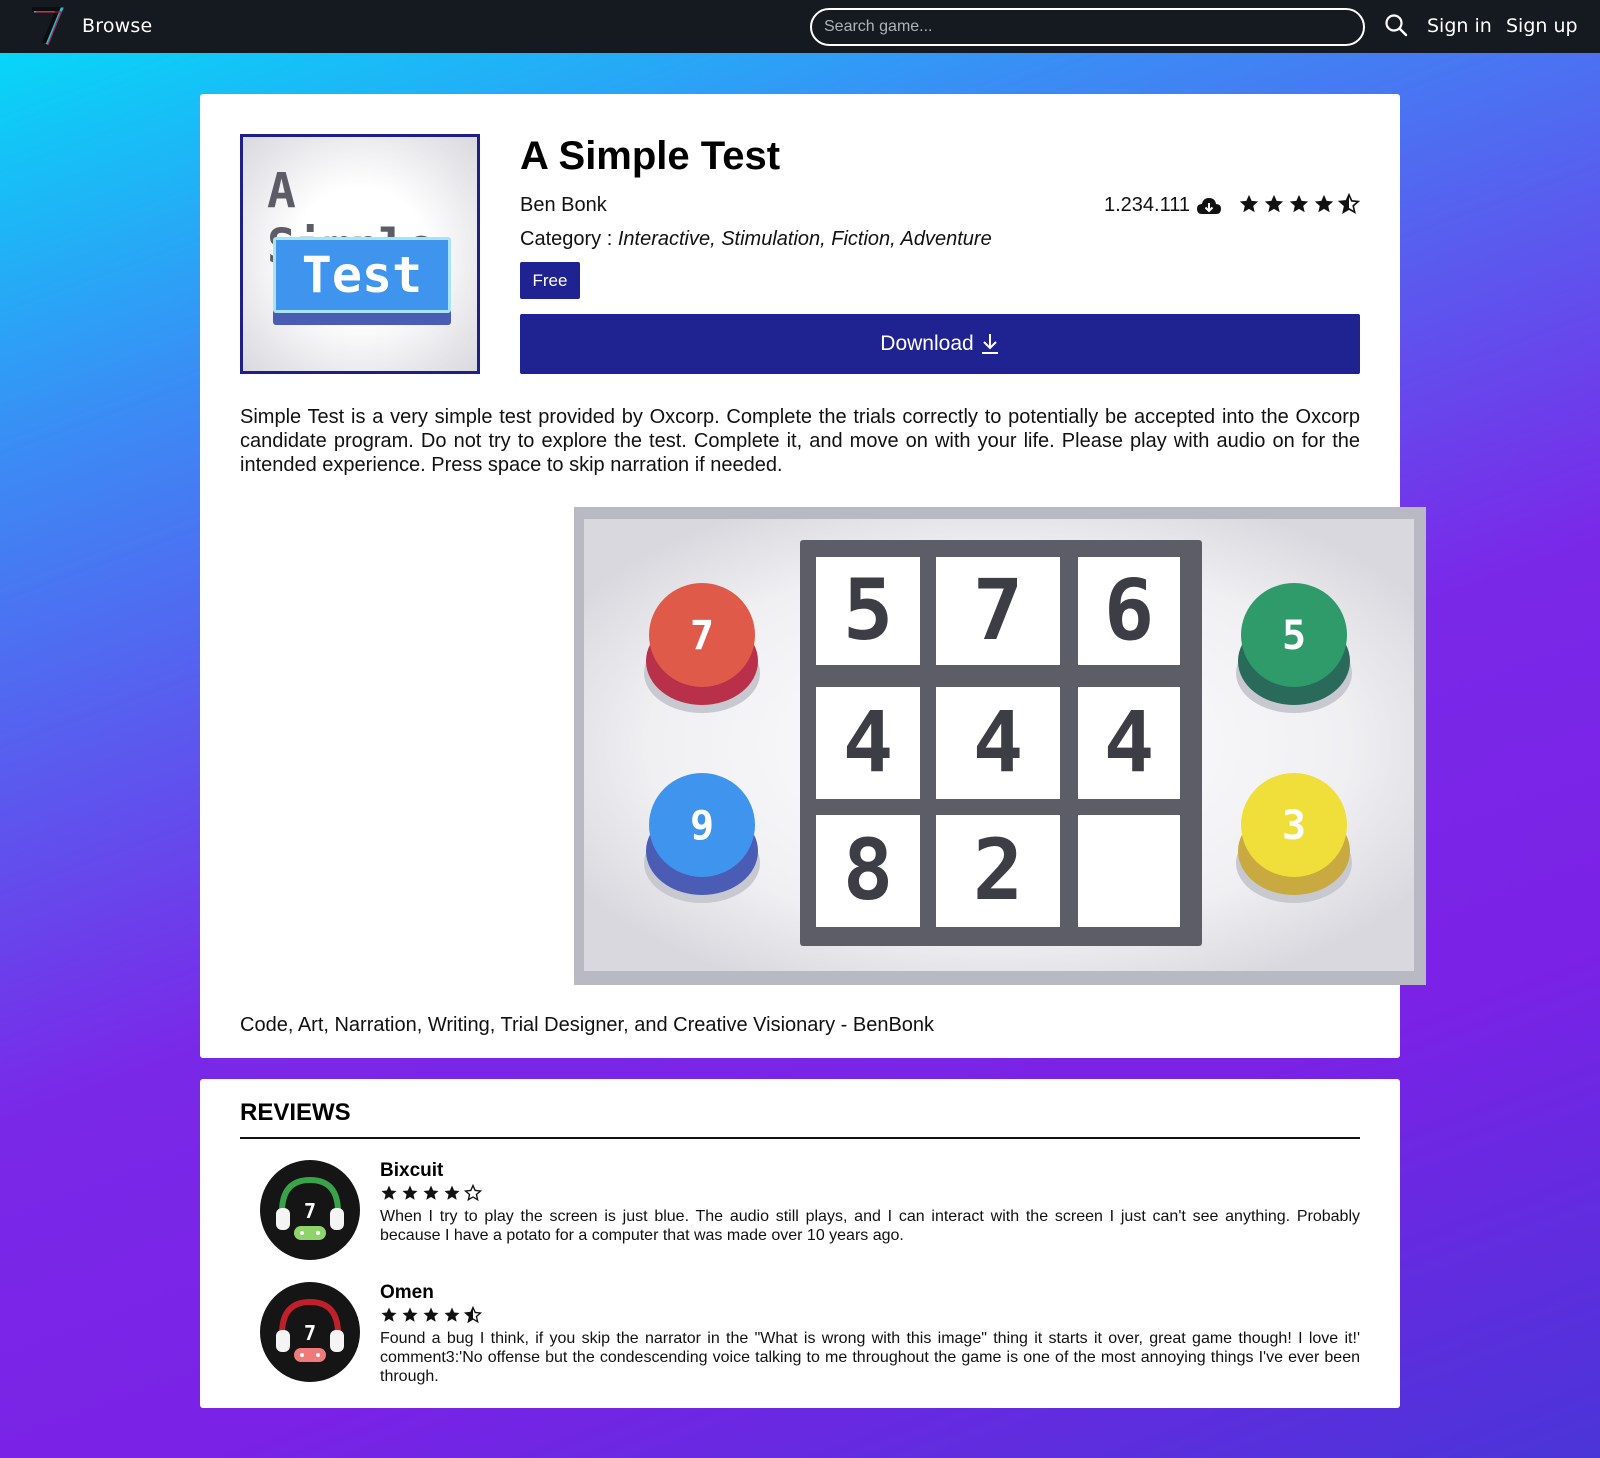 The height and width of the screenshot is (1458, 1600). What do you see at coordinates (998, 870) in the screenshot?
I see `grid-cell-number: 2` at bounding box center [998, 870].